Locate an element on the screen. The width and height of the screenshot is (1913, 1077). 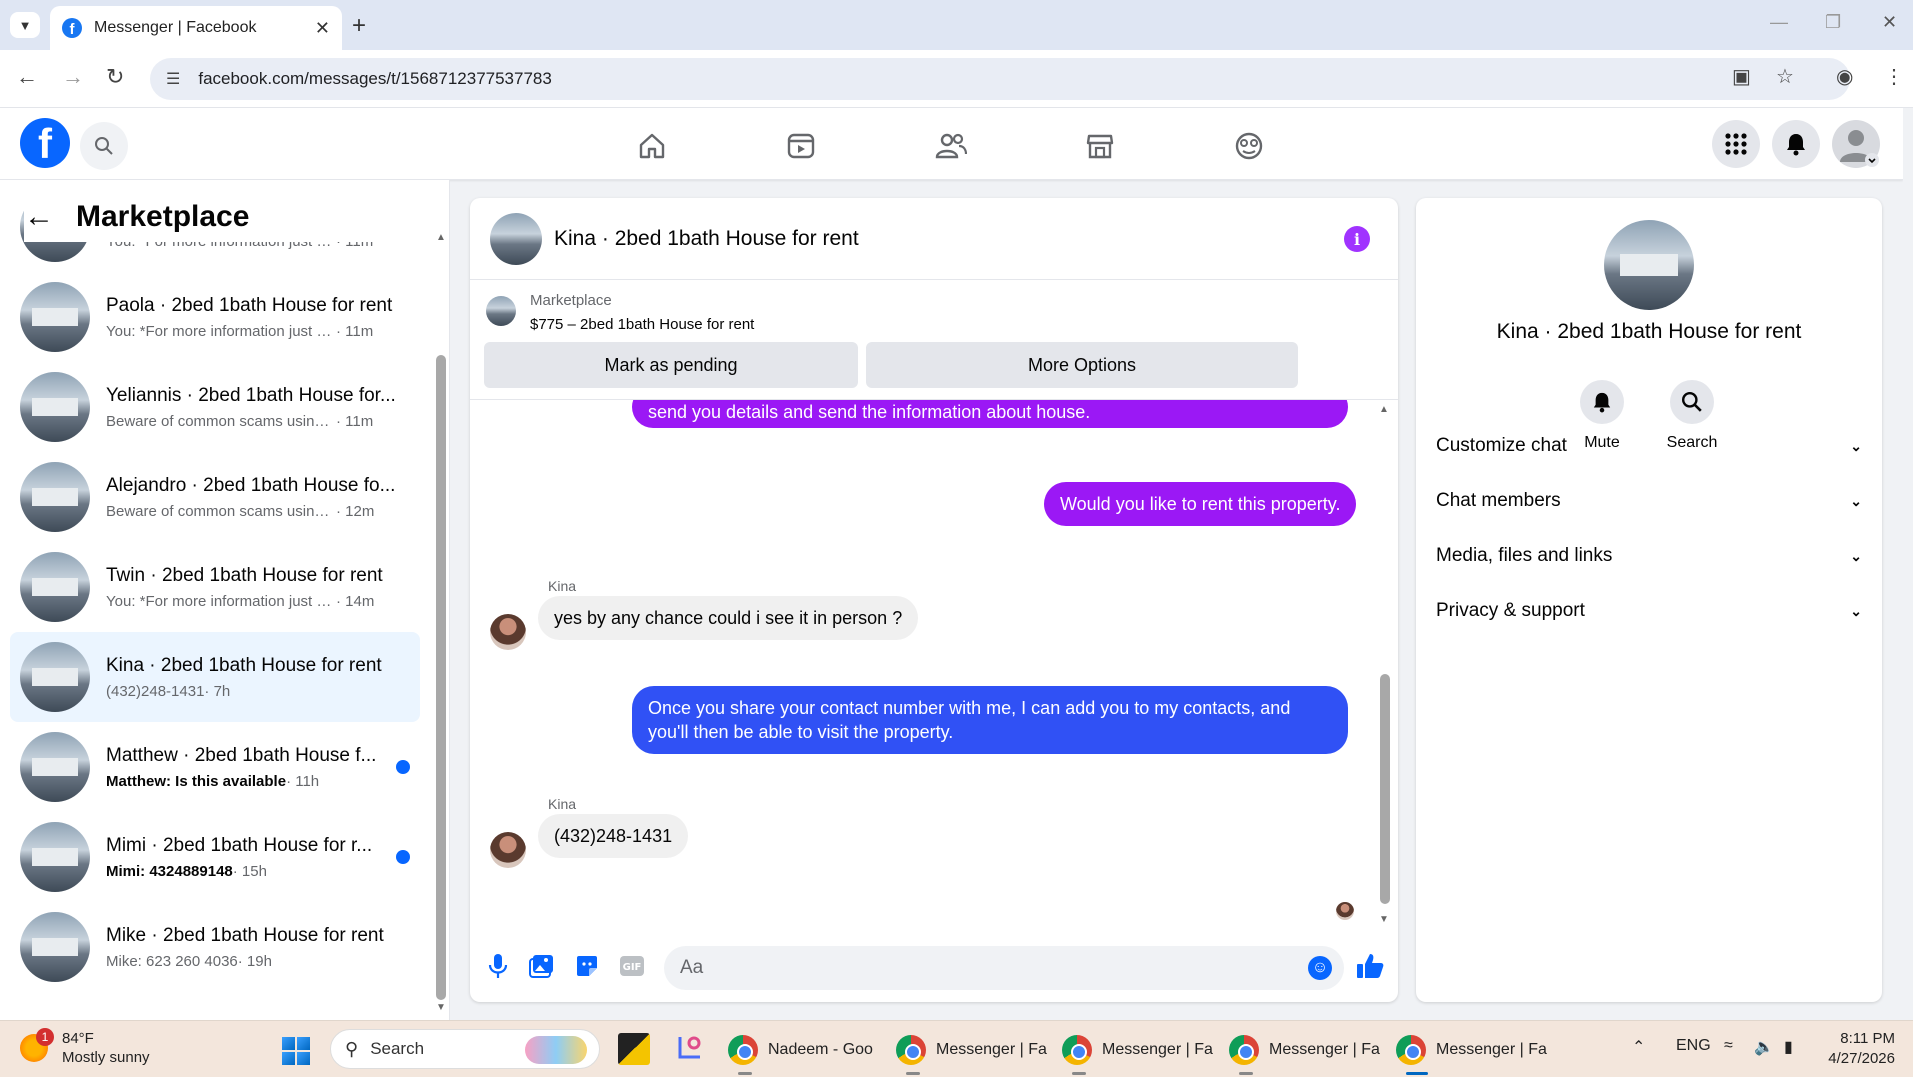
conversation-snippet: Mike: 623 260 4036 · 19h is located at coordinates (189, 961).